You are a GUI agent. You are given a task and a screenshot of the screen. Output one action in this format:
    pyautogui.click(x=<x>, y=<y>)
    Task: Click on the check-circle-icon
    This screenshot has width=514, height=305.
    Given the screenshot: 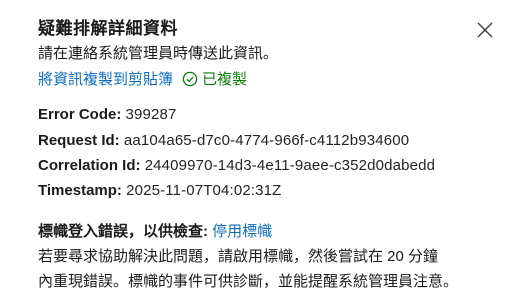 What is the action you would take?
    pyautogui.click(x=190, y=78)
    